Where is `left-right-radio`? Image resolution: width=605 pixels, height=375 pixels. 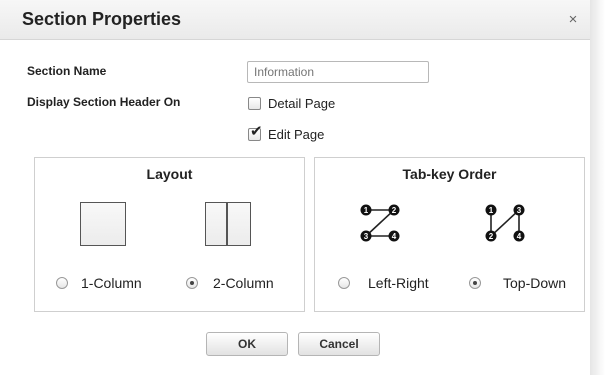
left-right-radio is located at coordinates (344, 283).